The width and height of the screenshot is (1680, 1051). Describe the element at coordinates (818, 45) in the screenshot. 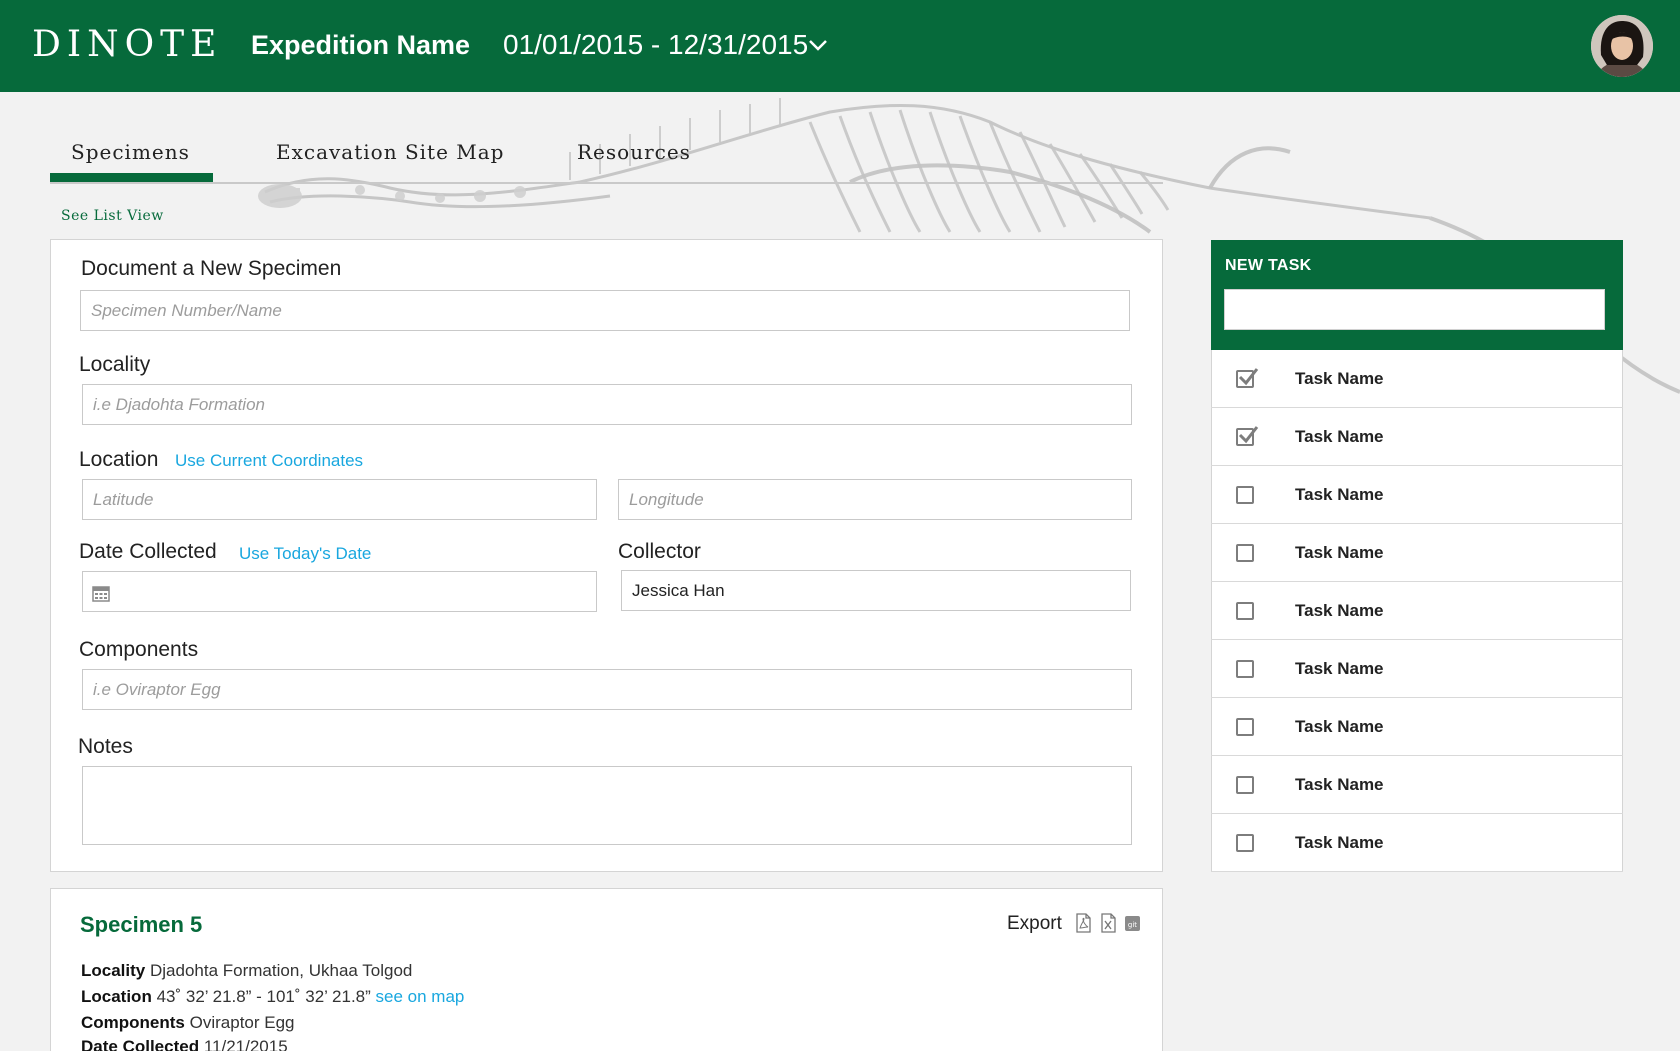

I see `chevron-down-icon` at that location.